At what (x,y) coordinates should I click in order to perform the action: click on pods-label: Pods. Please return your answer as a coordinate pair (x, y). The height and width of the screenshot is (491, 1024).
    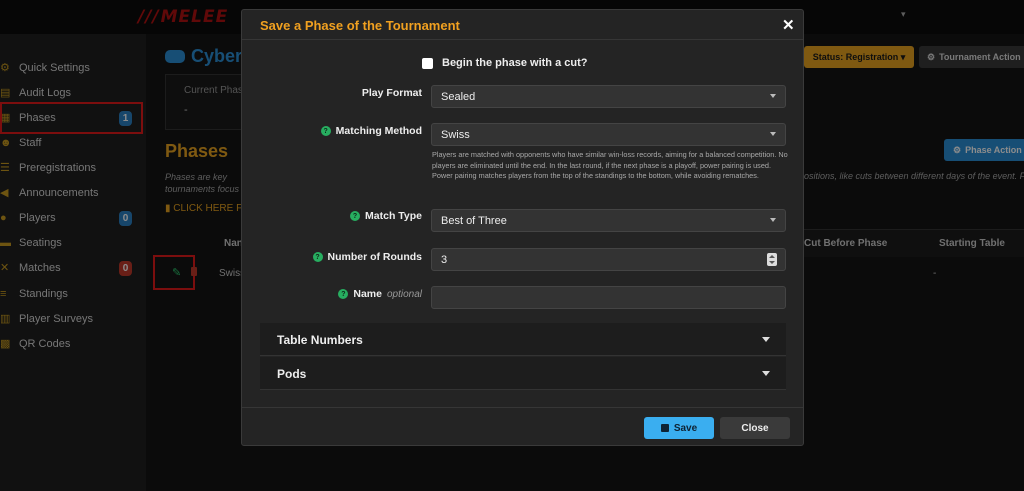
    Looking at the image, I should click on (292, 374).